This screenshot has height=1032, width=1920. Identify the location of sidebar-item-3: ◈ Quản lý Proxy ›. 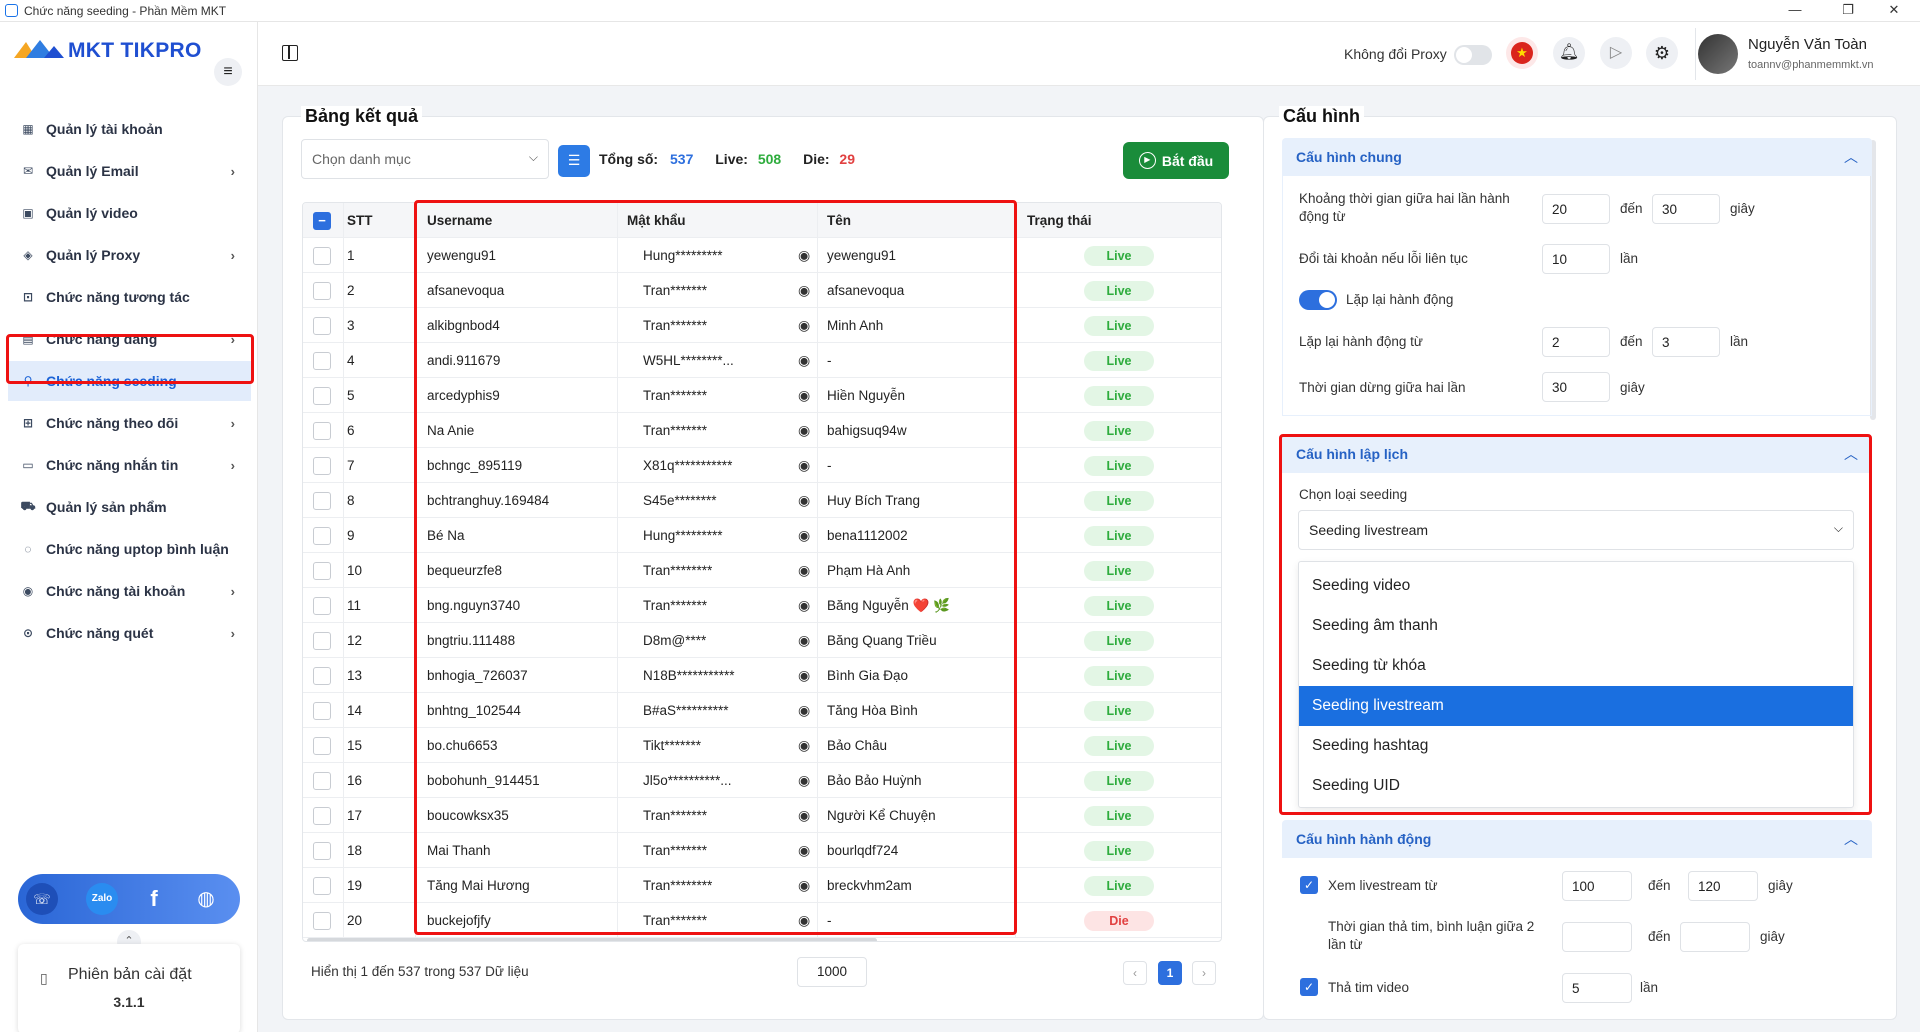
(129, 255).